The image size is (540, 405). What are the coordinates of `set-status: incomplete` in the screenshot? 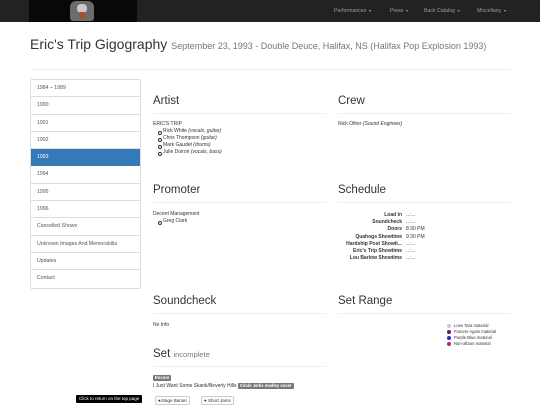 It's located at (191, 354).